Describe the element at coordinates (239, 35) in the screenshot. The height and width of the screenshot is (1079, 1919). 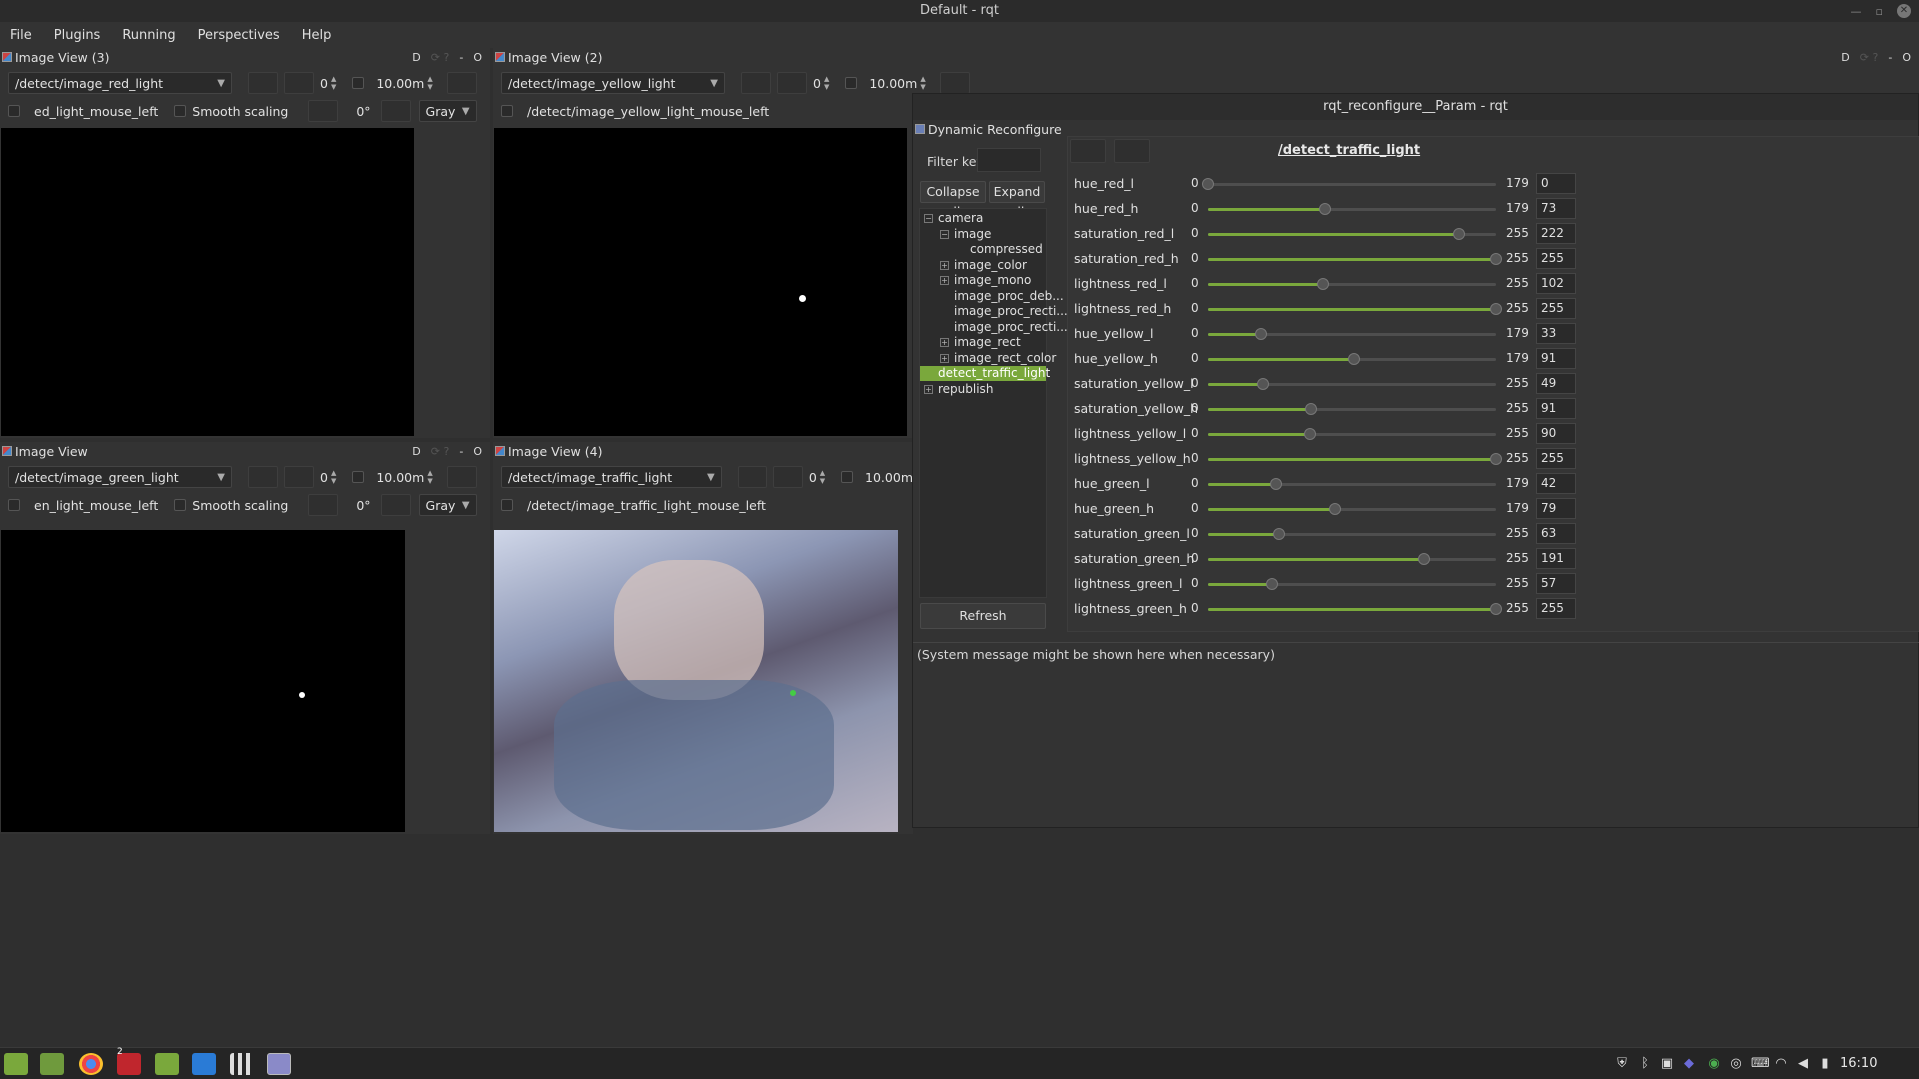
I see `menu-perspectives: Perspectives` at that location.